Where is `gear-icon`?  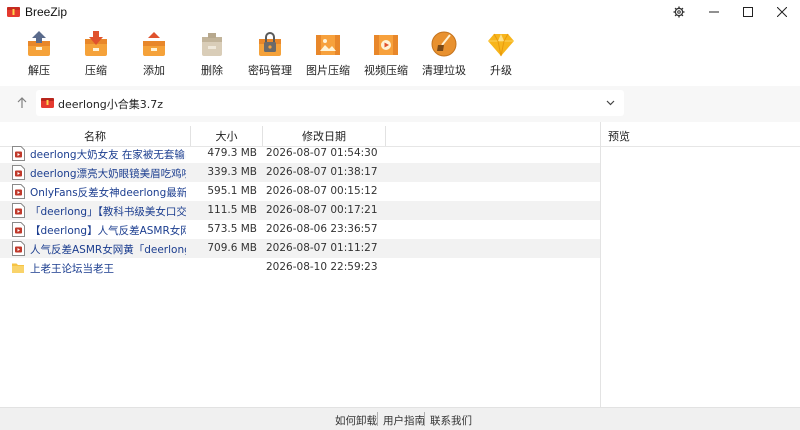 gear-icon is located at coordinates (679, 12).